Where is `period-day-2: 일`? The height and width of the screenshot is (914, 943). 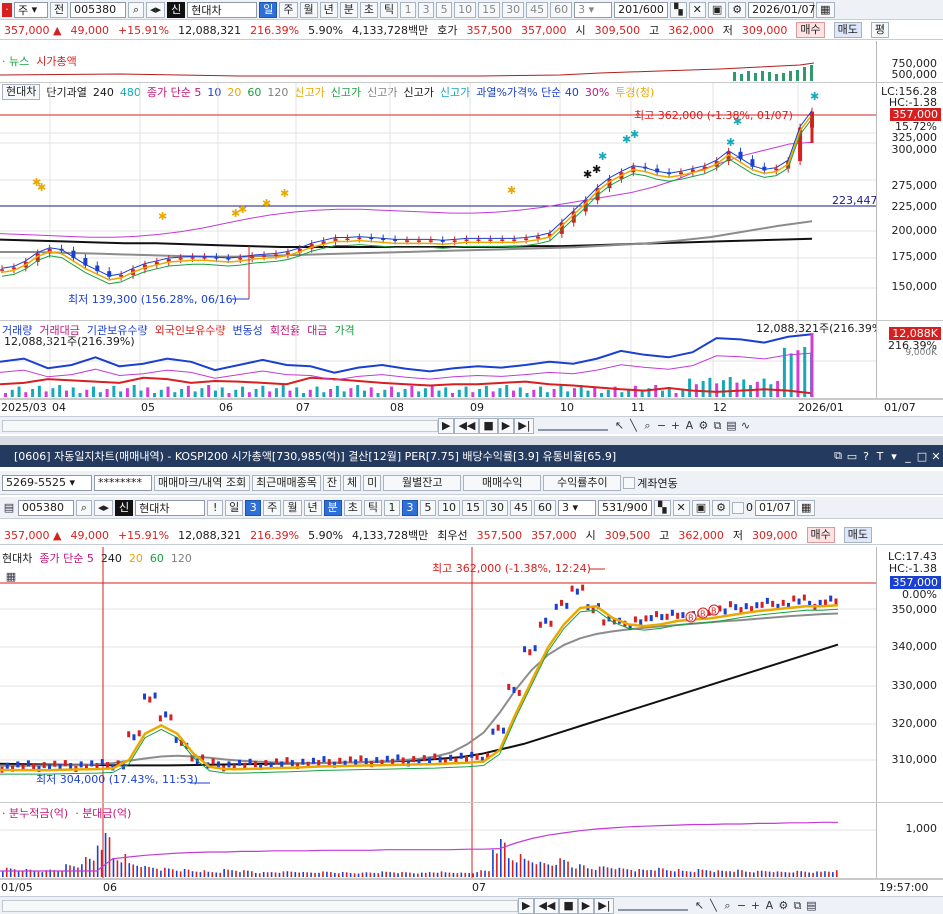
period-day-2: 일 is located at coordinates (234, 507).